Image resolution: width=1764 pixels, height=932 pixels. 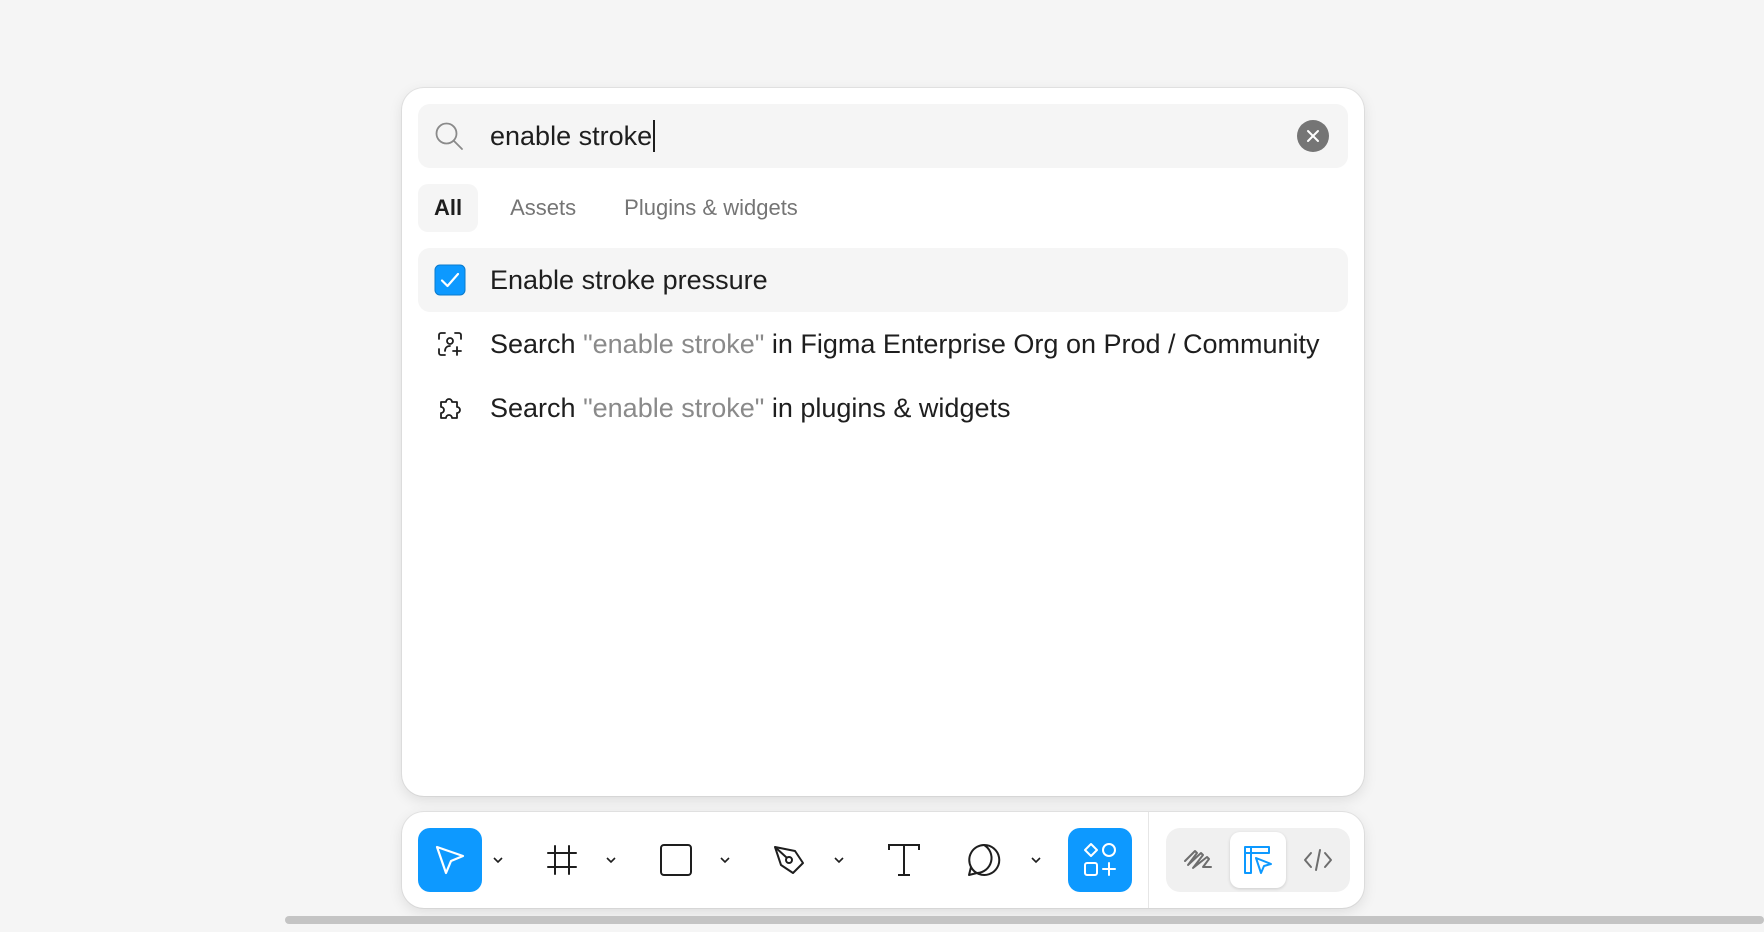 I want to click on plugin-puzzle-icon, so click(x=450, y=408).